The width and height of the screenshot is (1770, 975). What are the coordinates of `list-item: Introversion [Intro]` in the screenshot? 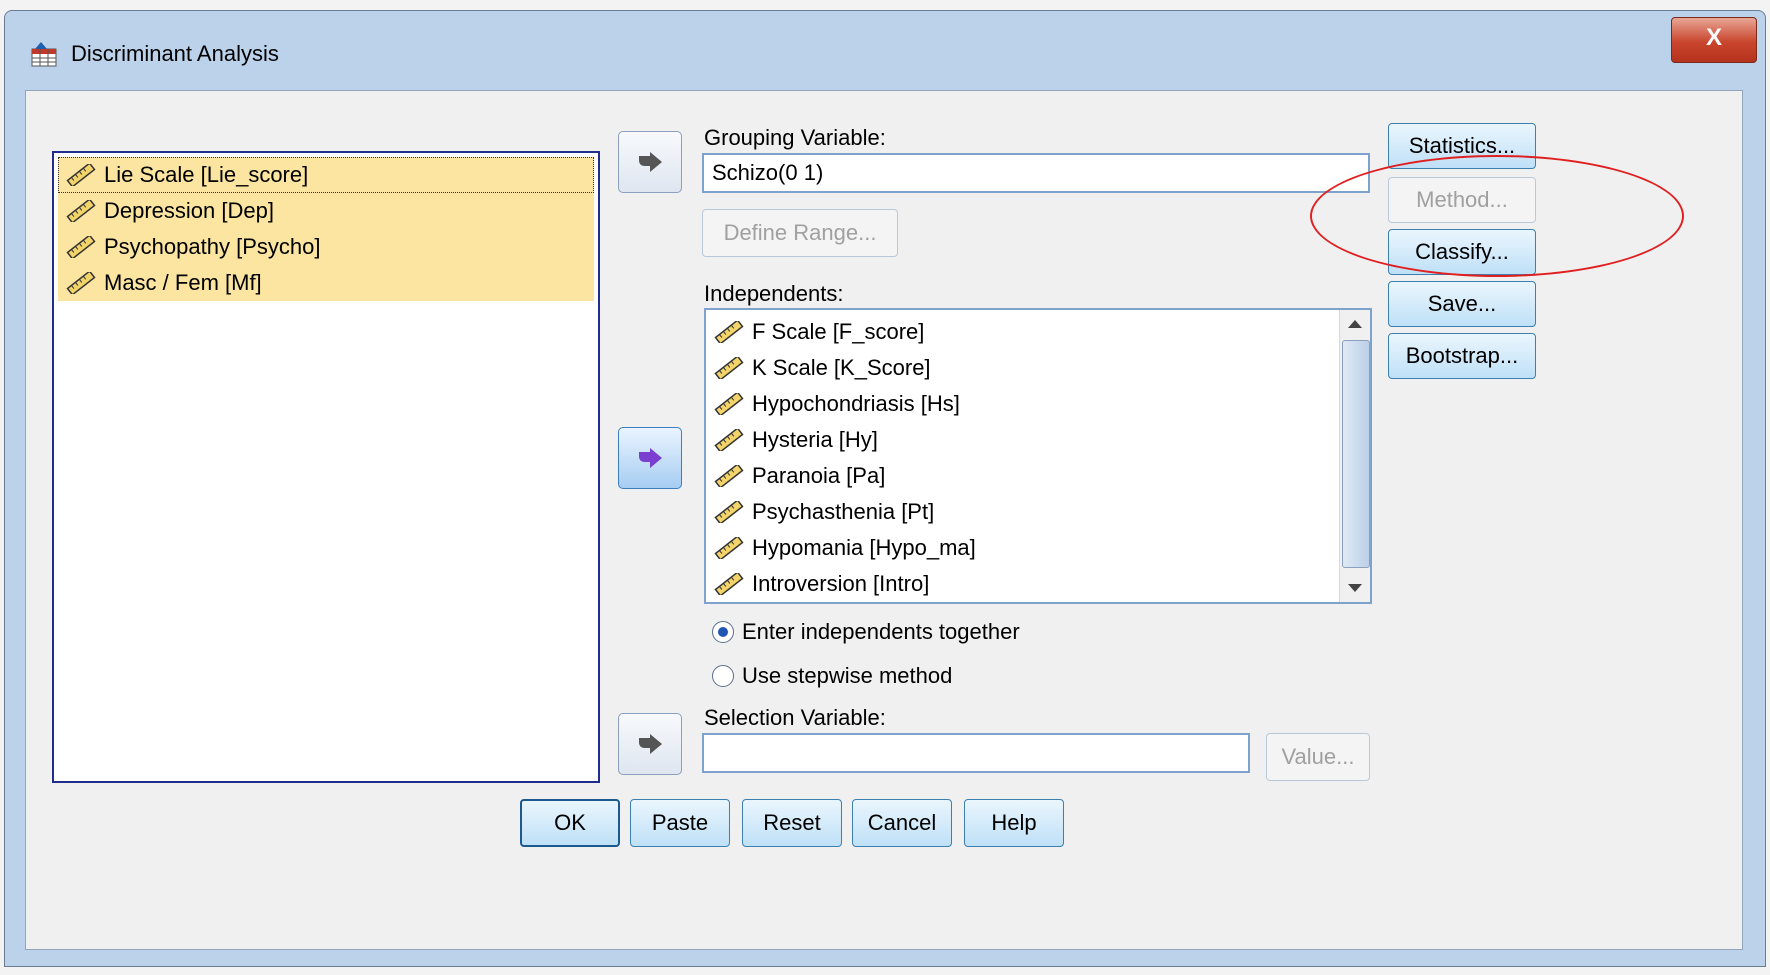 It's located at (821, 584).